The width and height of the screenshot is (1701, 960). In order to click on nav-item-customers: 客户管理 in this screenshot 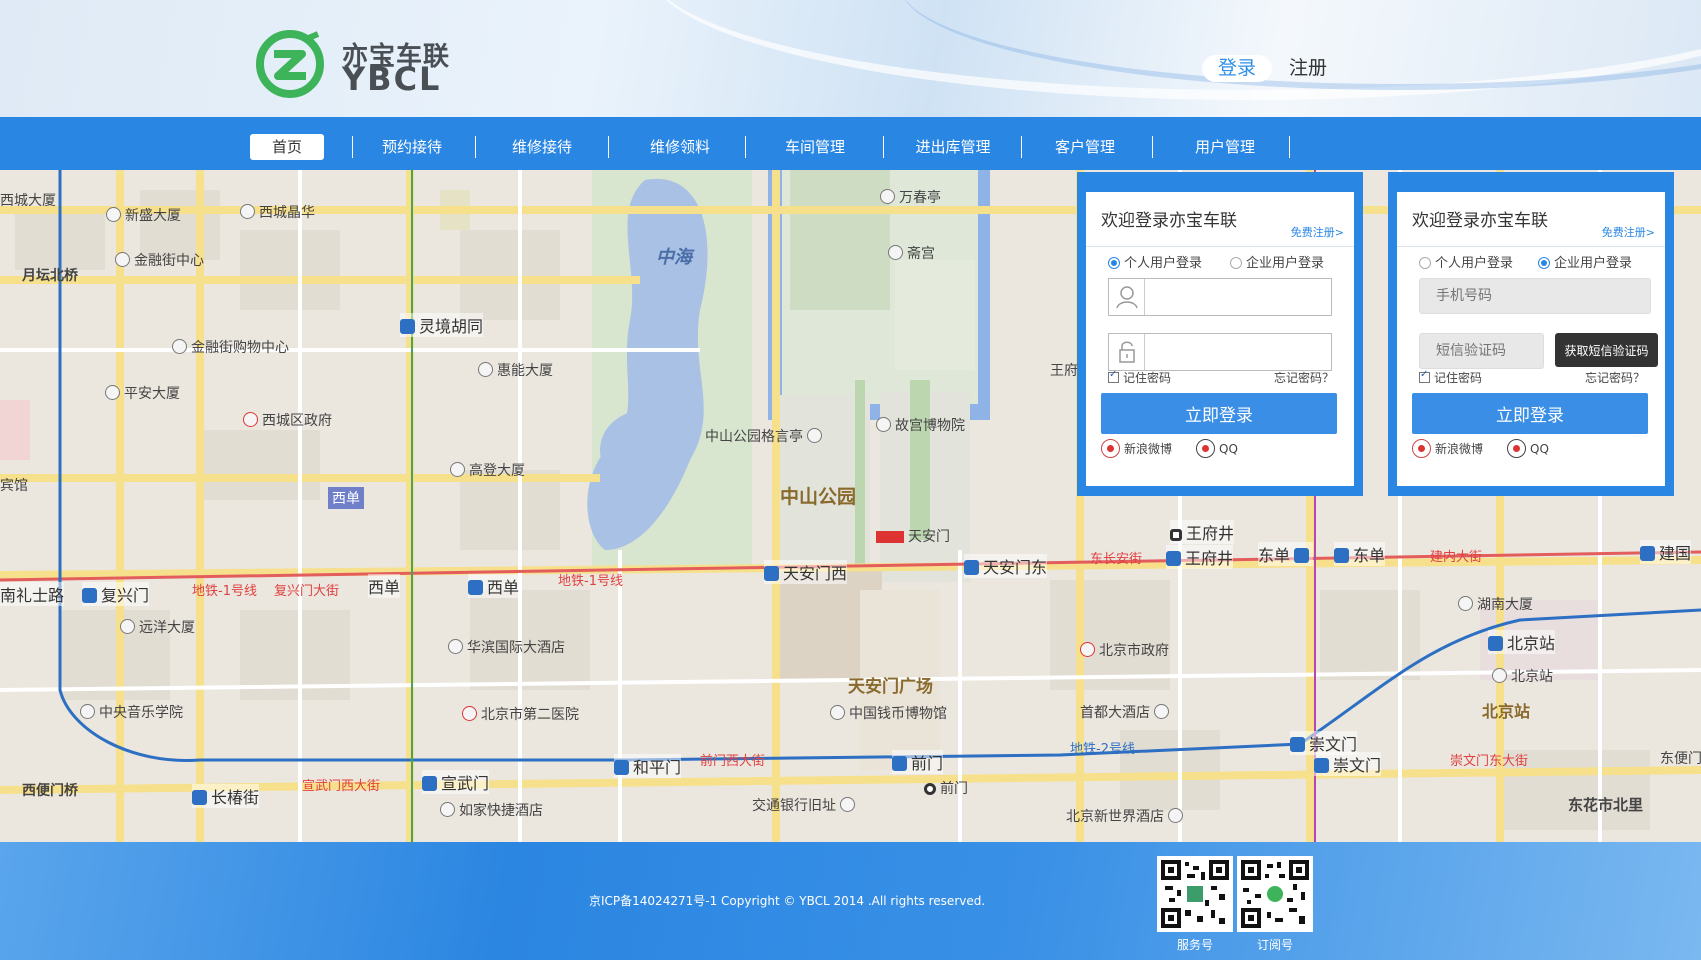, I will do `click(1085, 147)`.